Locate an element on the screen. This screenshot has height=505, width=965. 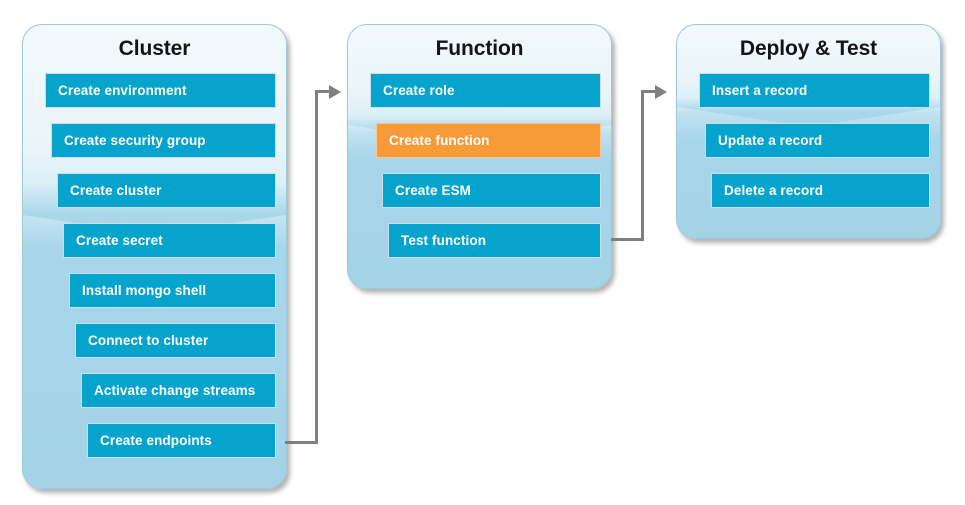
step-create-environment: Create environment is located at coordinates (160, 90).